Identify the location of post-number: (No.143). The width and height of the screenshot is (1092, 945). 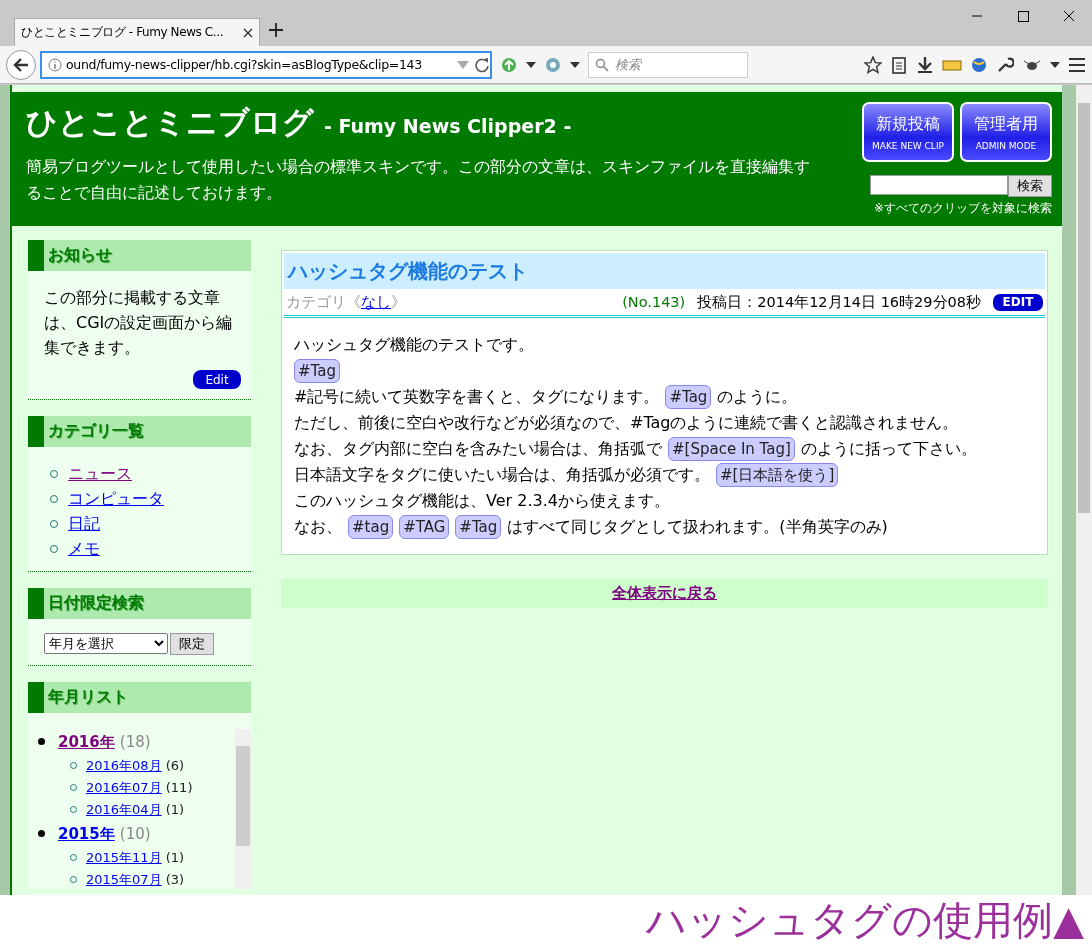
(654, 302).